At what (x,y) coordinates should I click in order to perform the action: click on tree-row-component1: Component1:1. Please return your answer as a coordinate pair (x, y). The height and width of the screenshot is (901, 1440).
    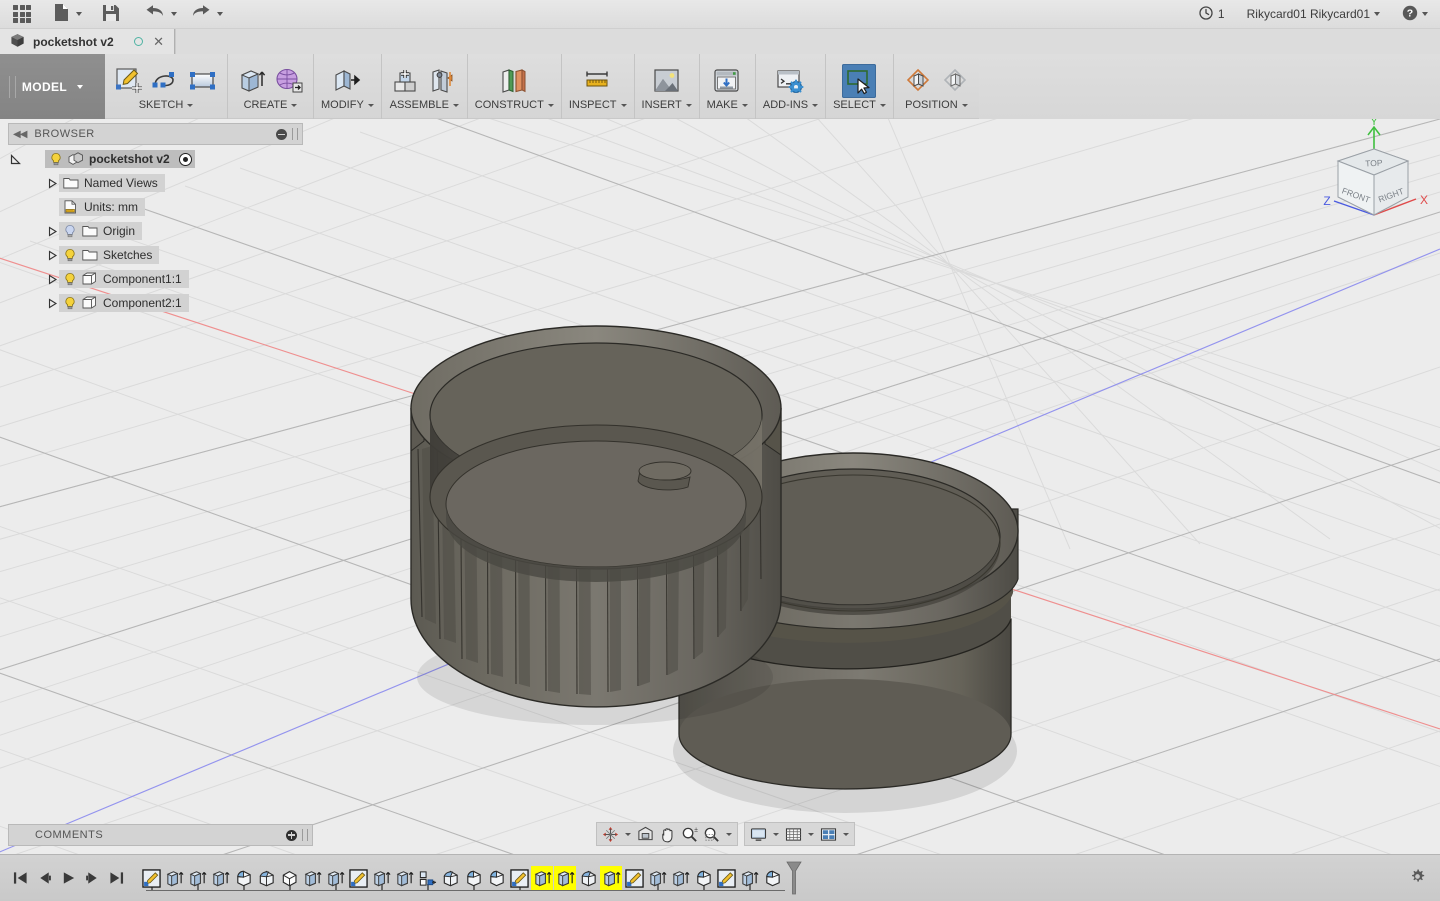
    Looking at the image, I should click on (155, 279).